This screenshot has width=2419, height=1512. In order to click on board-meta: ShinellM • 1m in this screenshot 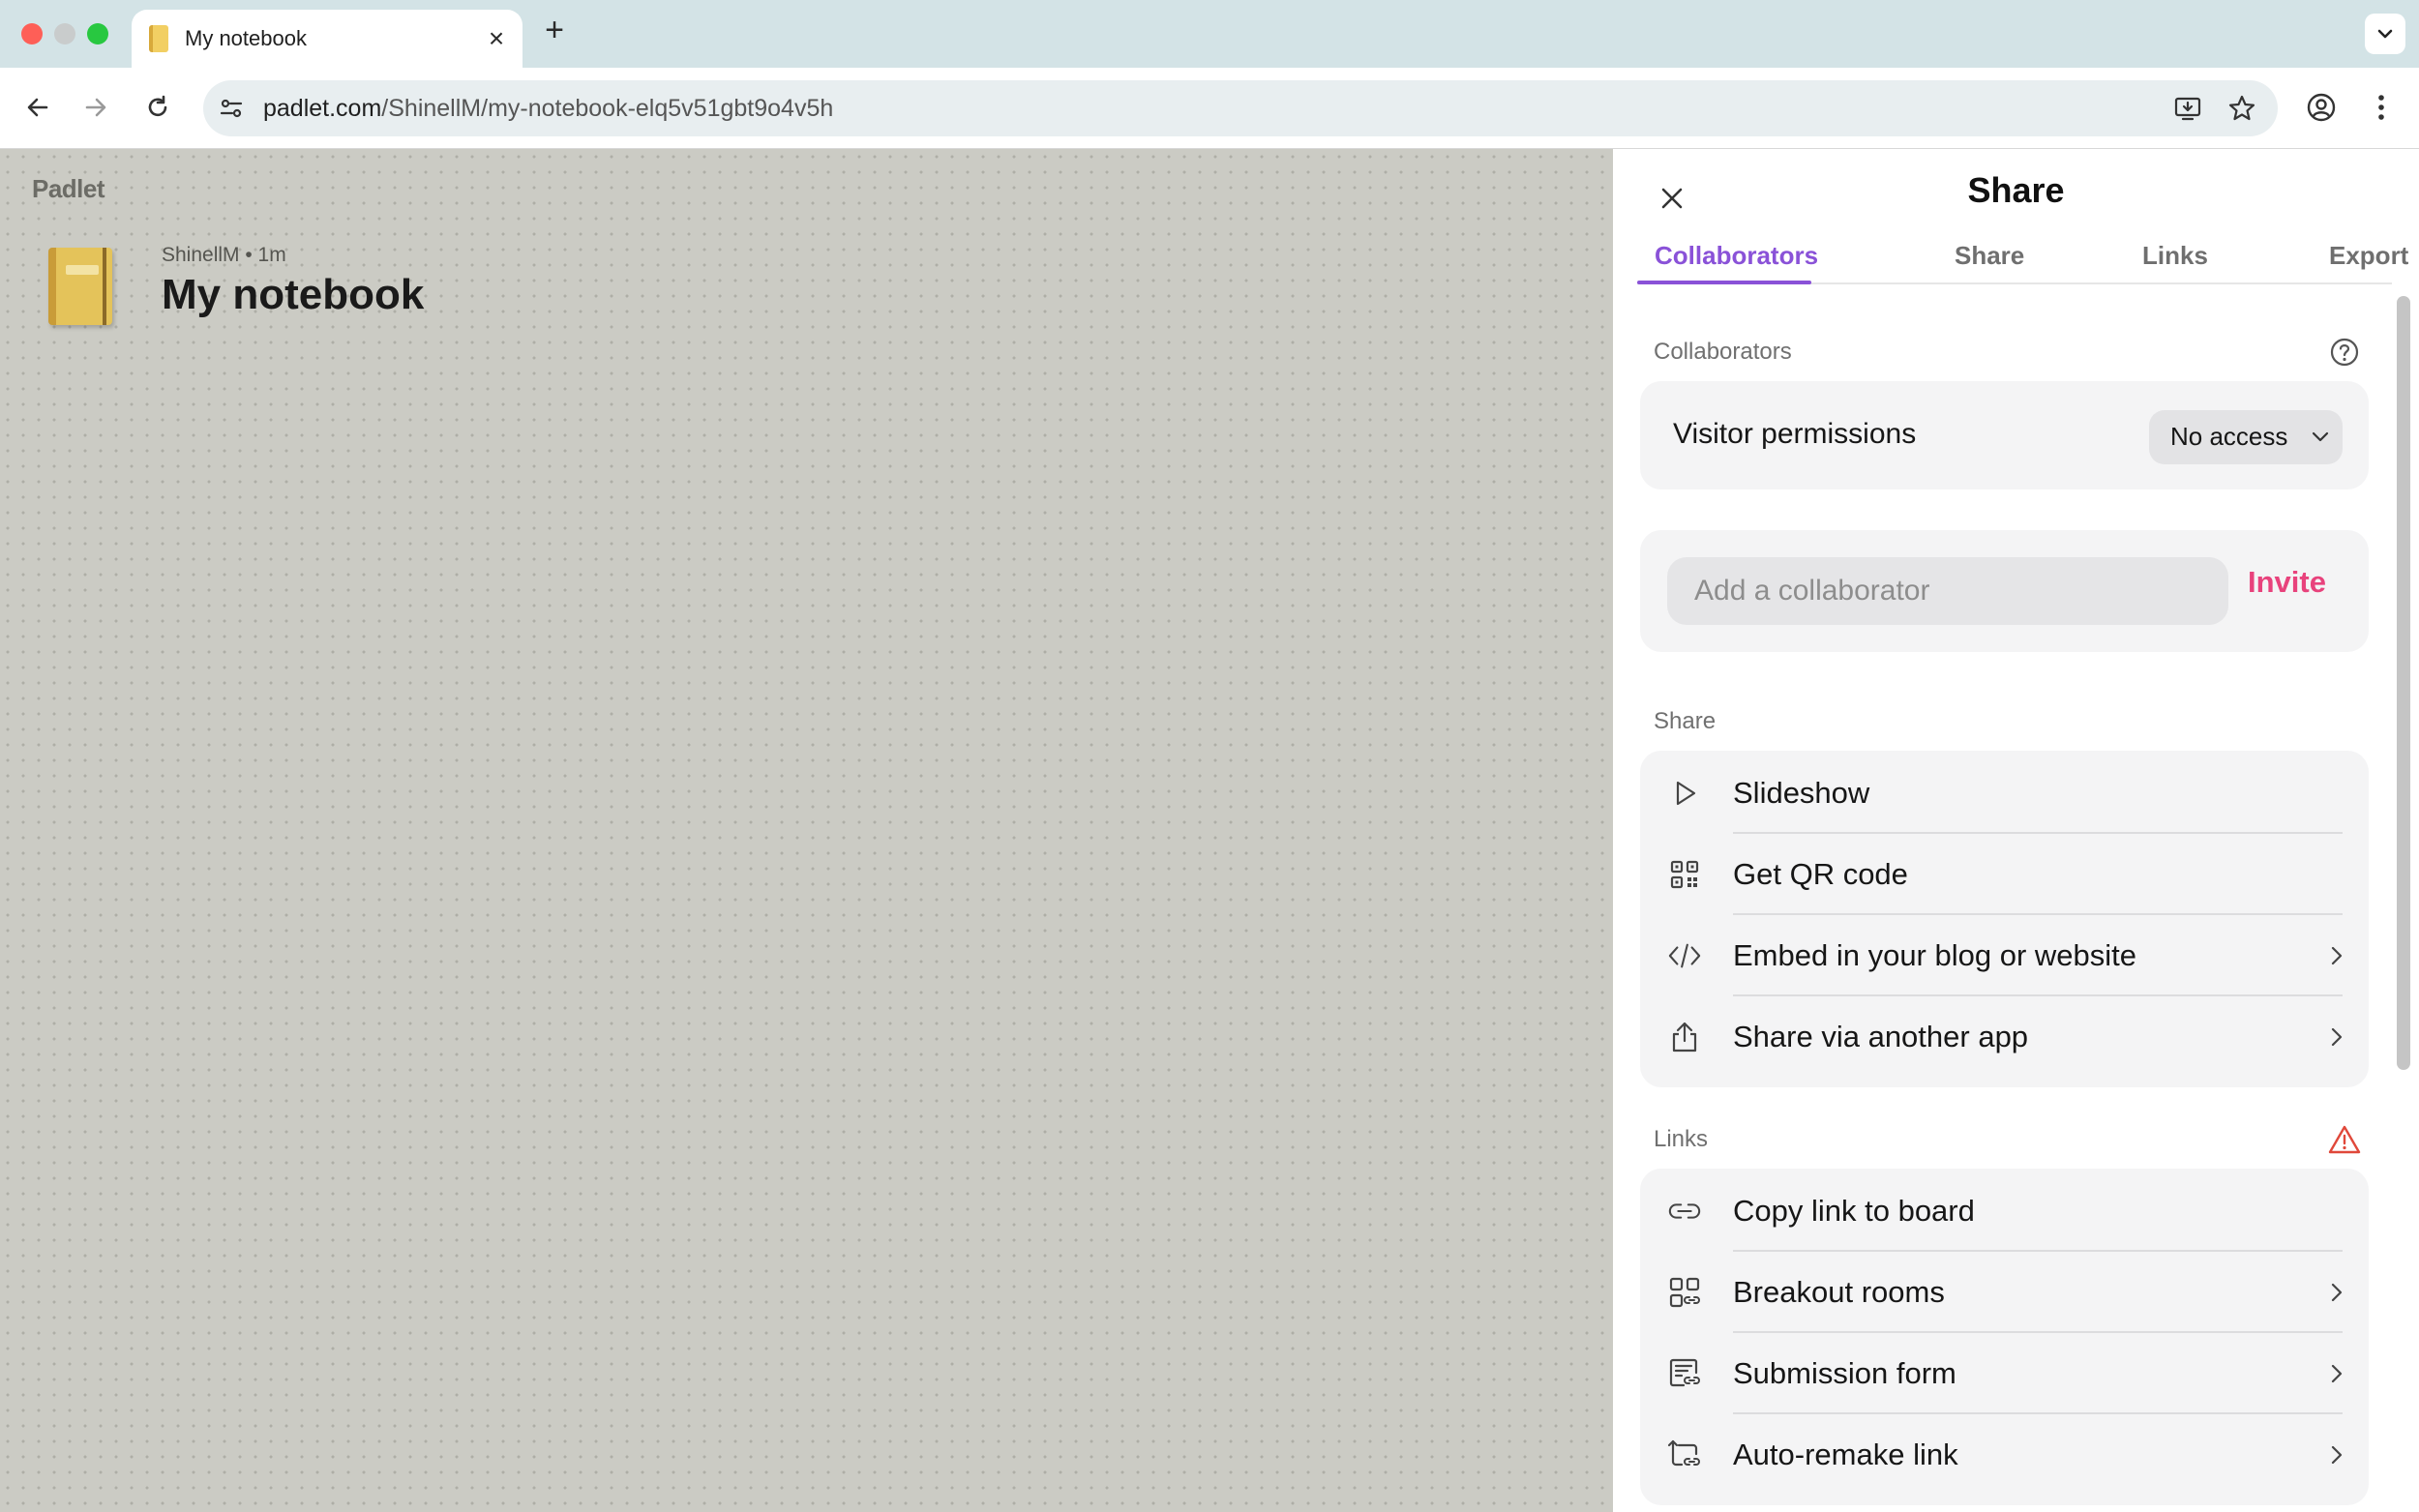, I will do `click(224, 255)`.